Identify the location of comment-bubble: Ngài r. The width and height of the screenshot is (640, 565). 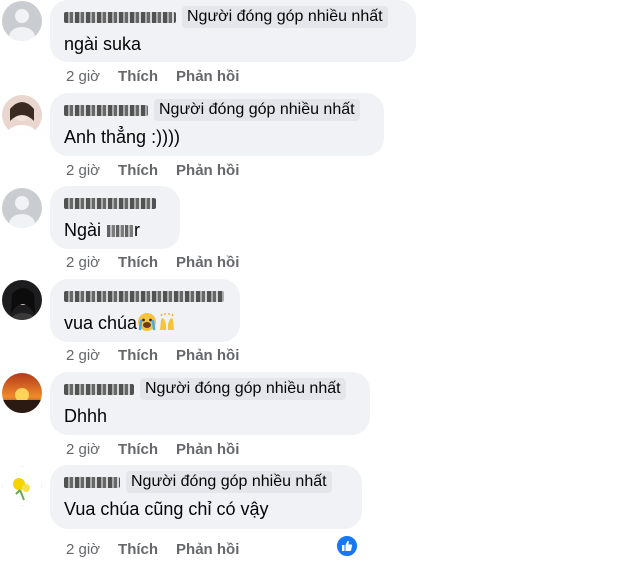
(115, 217).